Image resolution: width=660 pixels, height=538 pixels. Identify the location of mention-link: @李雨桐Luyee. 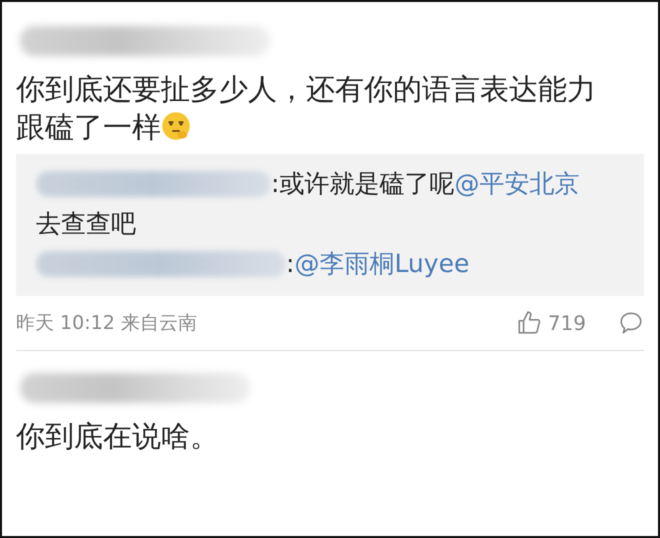
(382, 263).